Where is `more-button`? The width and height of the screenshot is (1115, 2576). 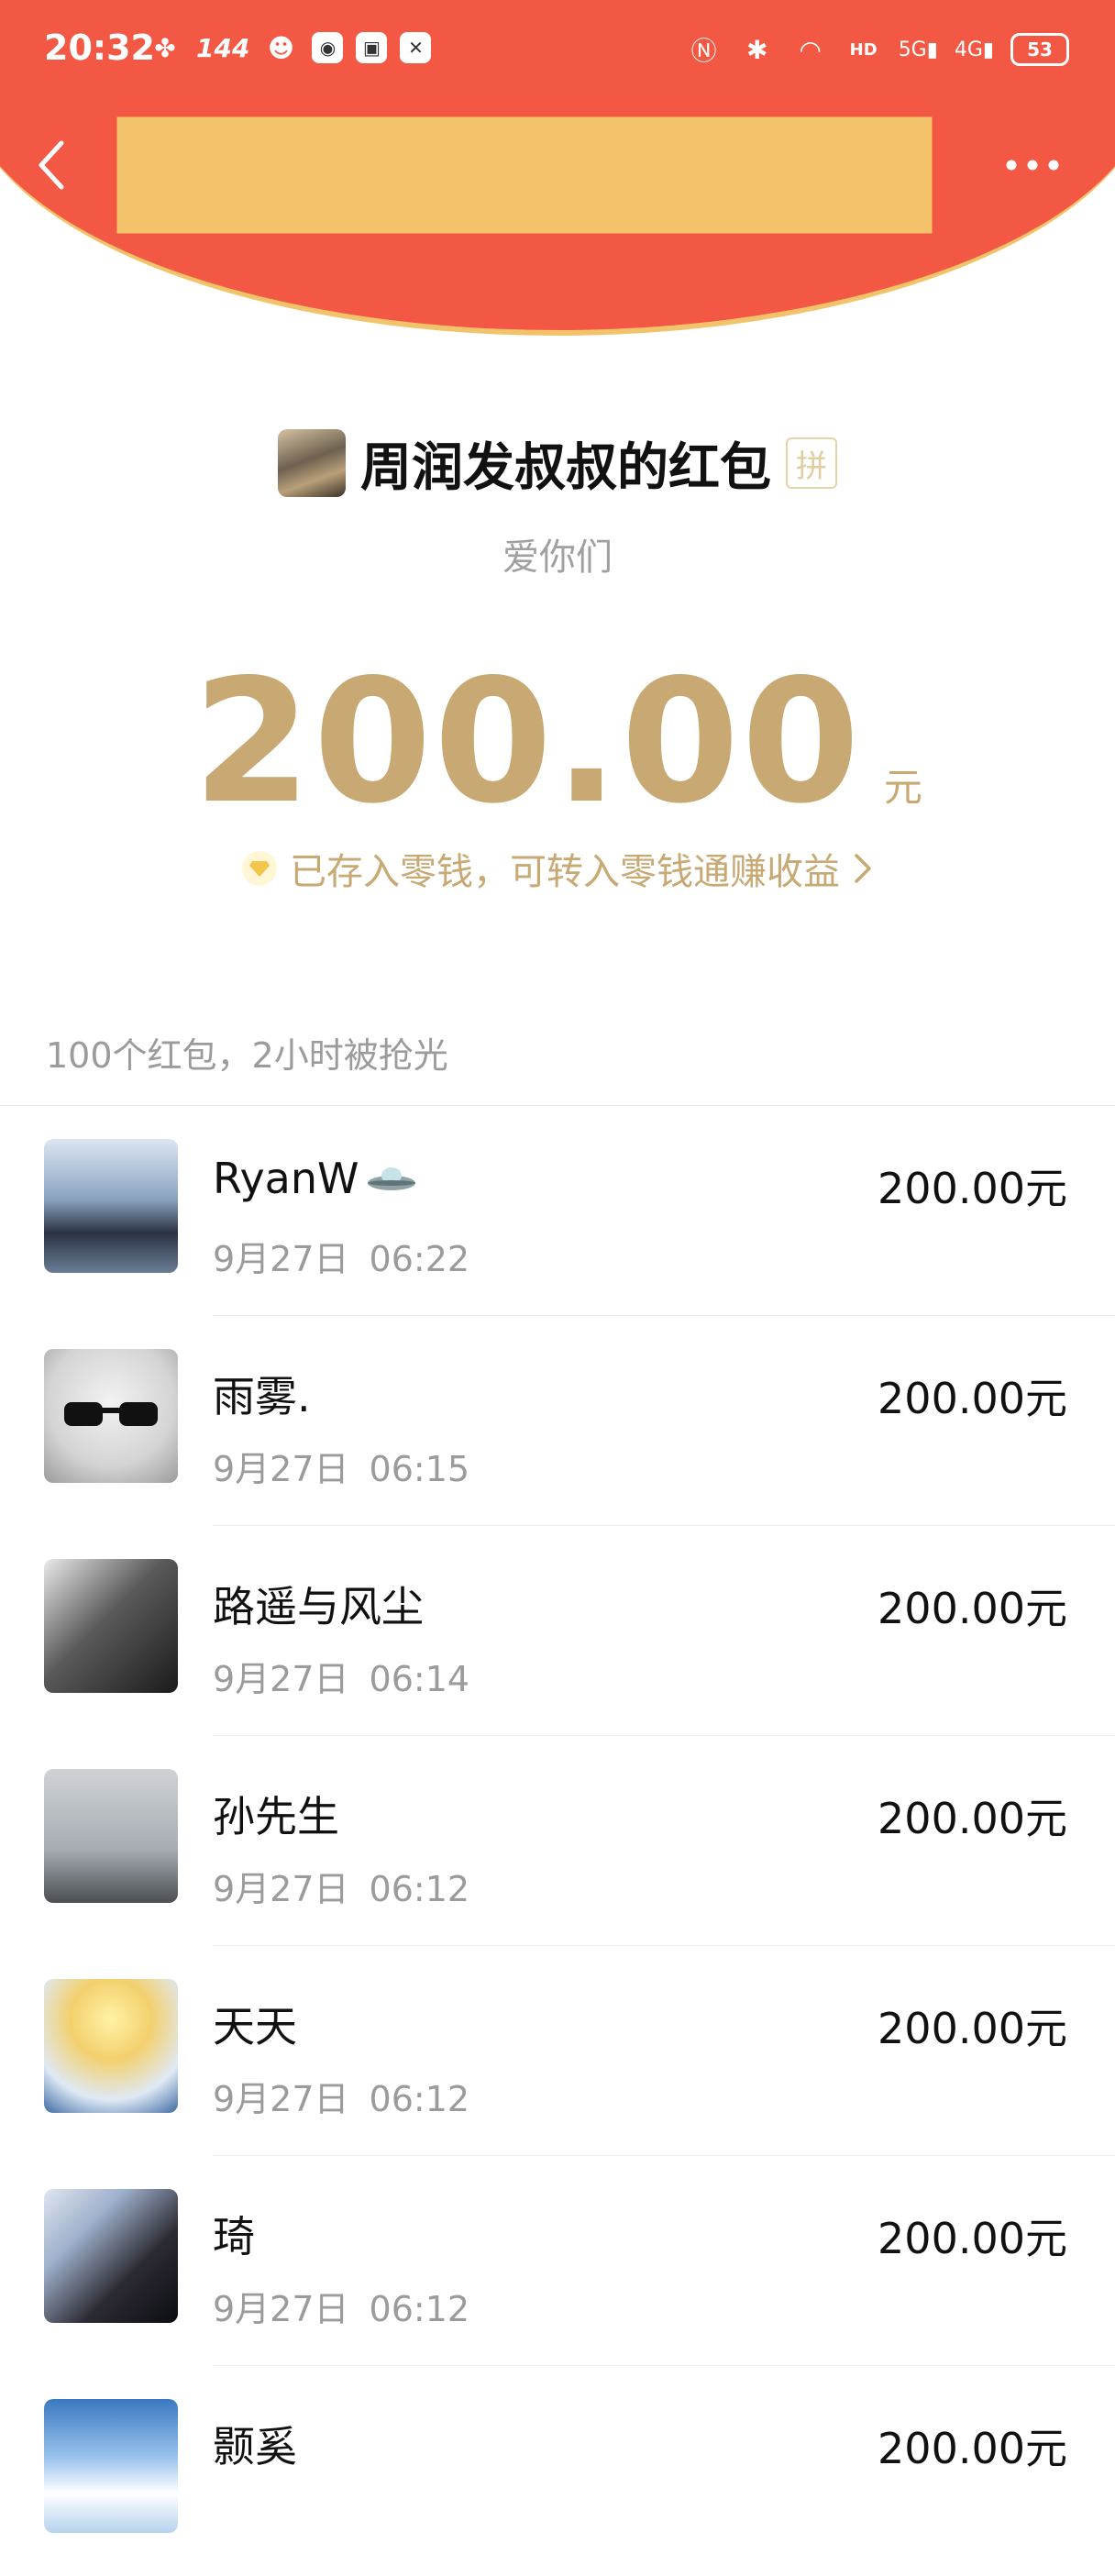 more-button is located at coordinates (1032, 165).